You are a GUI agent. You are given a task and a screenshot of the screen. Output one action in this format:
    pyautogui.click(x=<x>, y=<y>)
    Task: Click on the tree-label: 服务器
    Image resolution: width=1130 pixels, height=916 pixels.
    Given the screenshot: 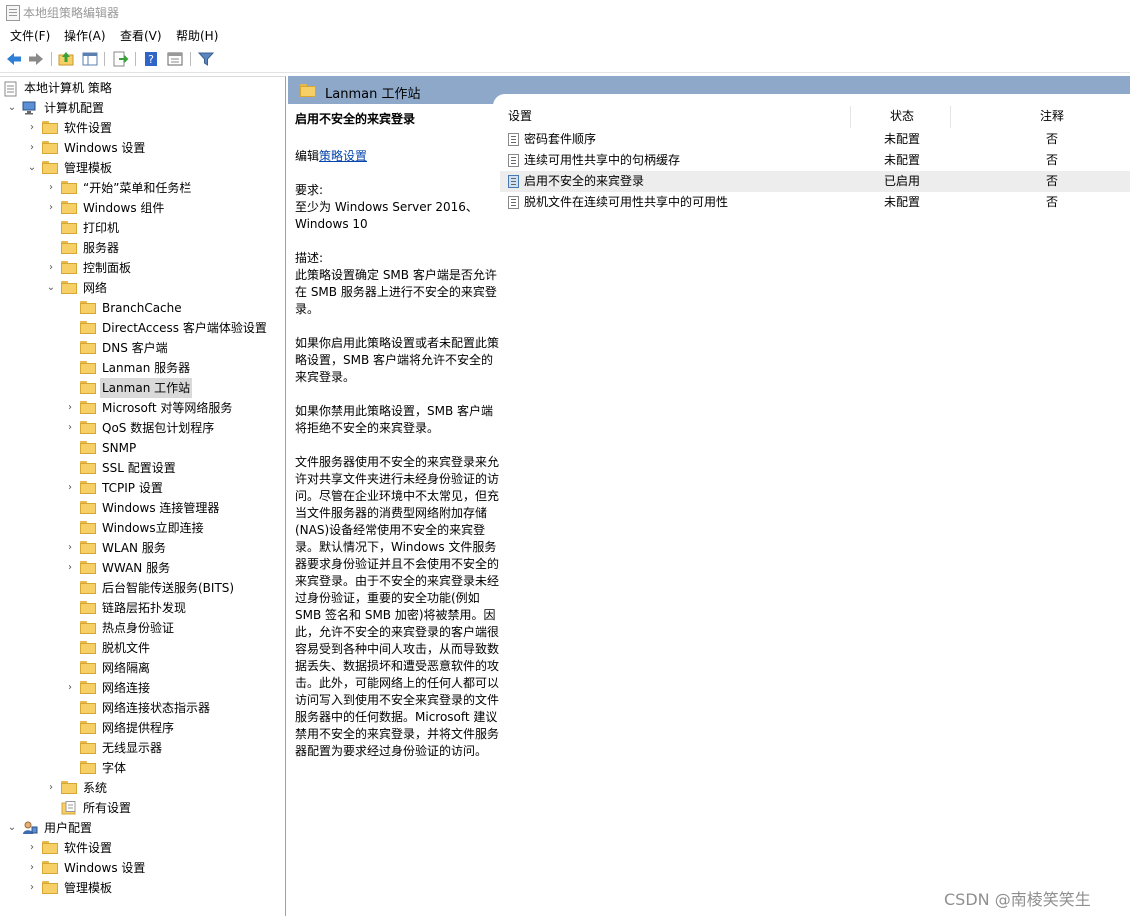 What is the action you would take?
    pyautogui.click(x=101, y=248)
    